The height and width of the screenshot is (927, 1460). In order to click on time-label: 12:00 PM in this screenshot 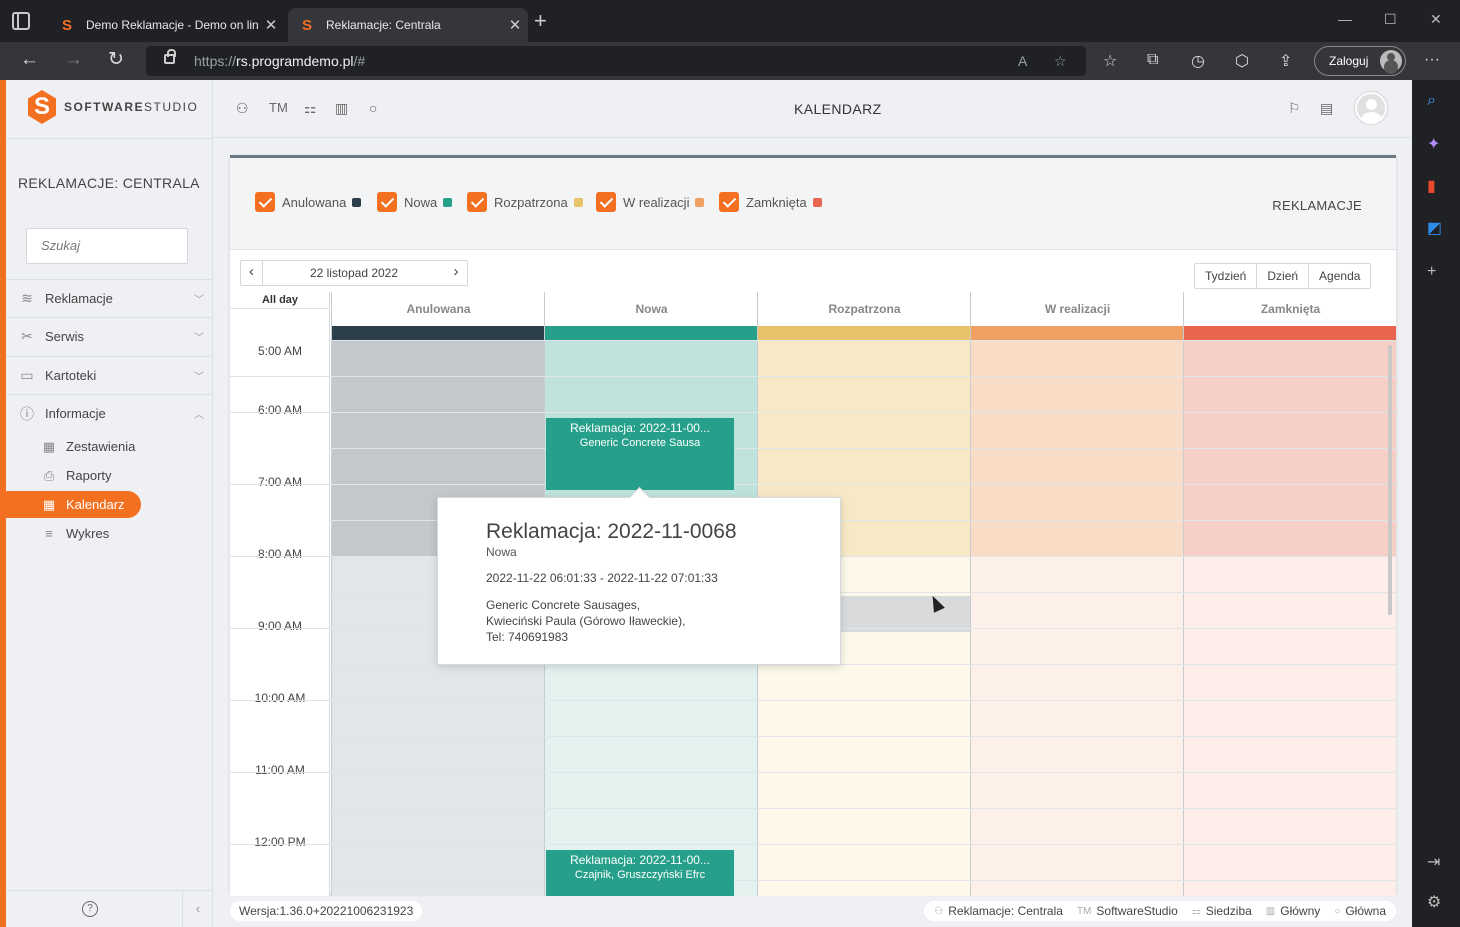, I will do `click(280, 842)`.